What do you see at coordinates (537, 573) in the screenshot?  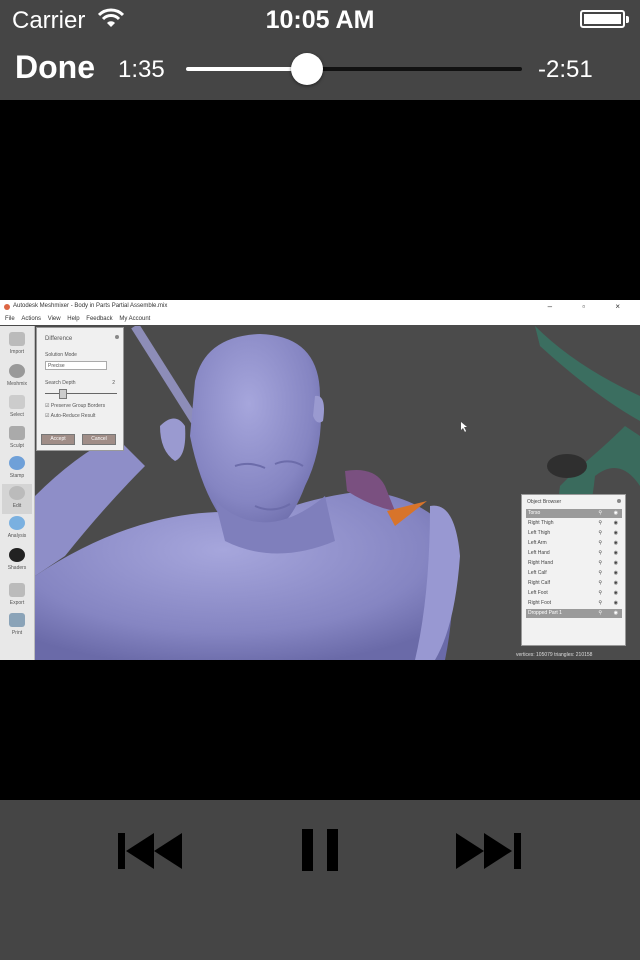 I see `object-name: Left Calf` at bounding box center [537, 573].